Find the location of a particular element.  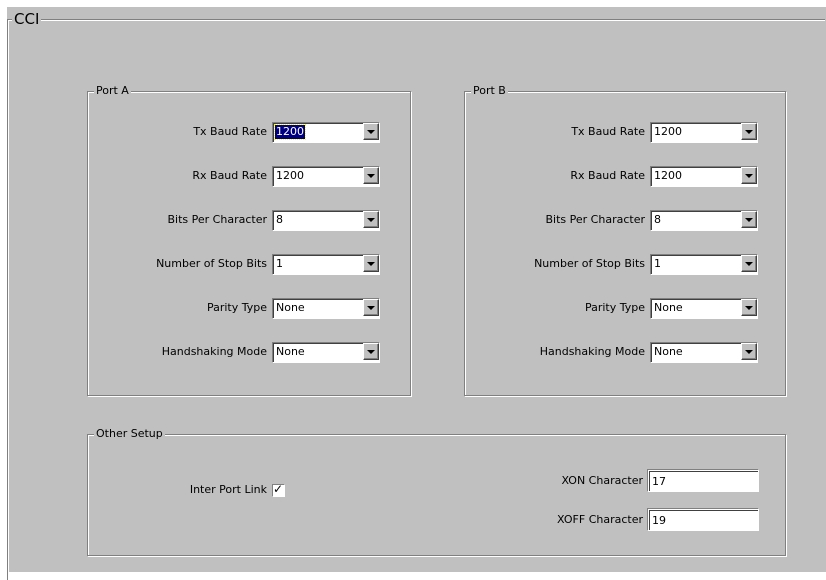

port-a-handshaking-mode-value: None is located at coordinates (290, 351).